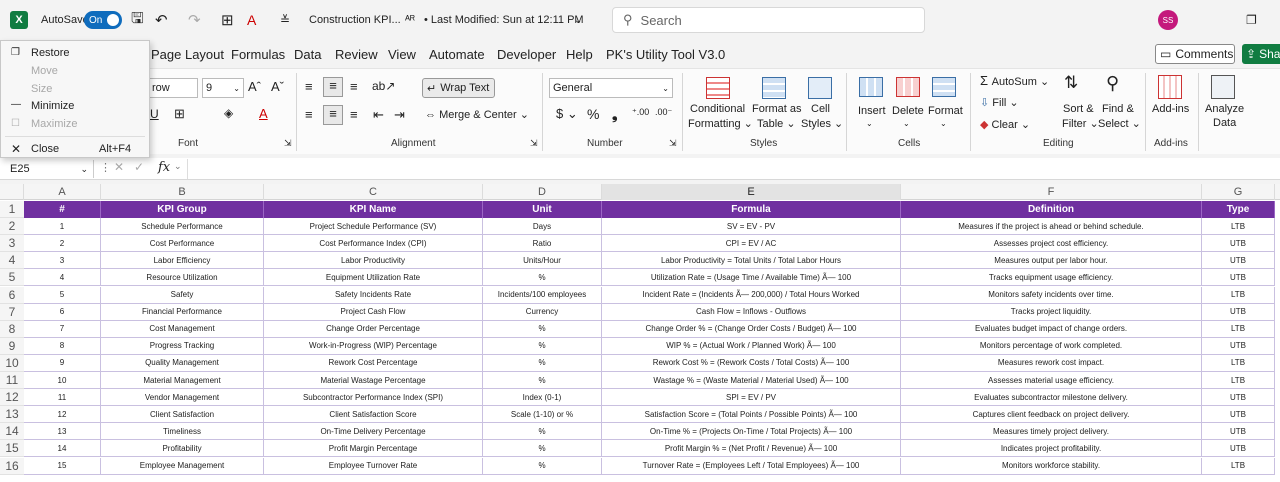 The width and height of the screenshot is (1280, 482). What do you see at coordinates (944, 87) in the screenshot?
I see `format-cells-icon` at bounding box center [944, 87].